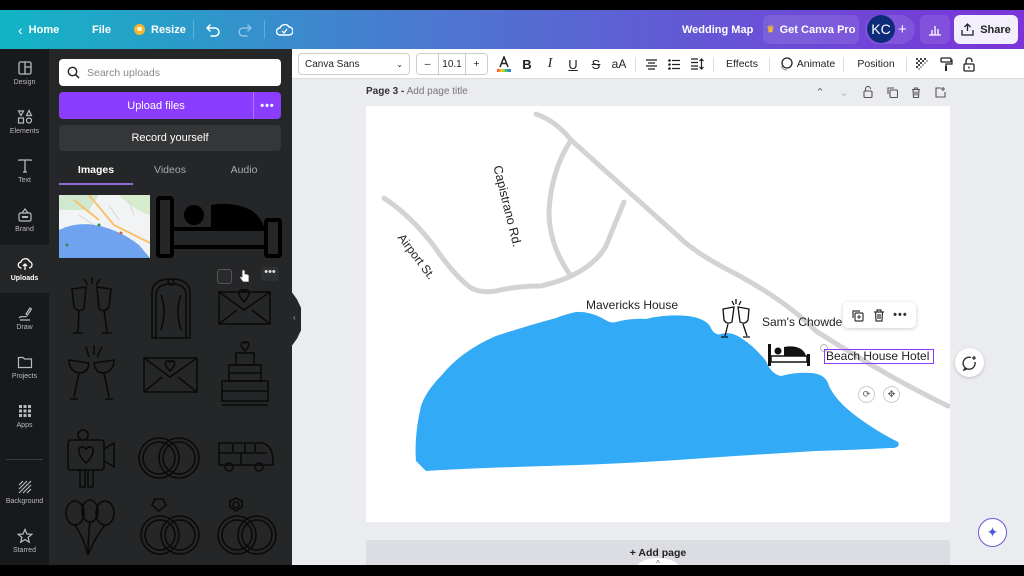  I want to click on rotate-handle: ⟳, so click(866, 394).